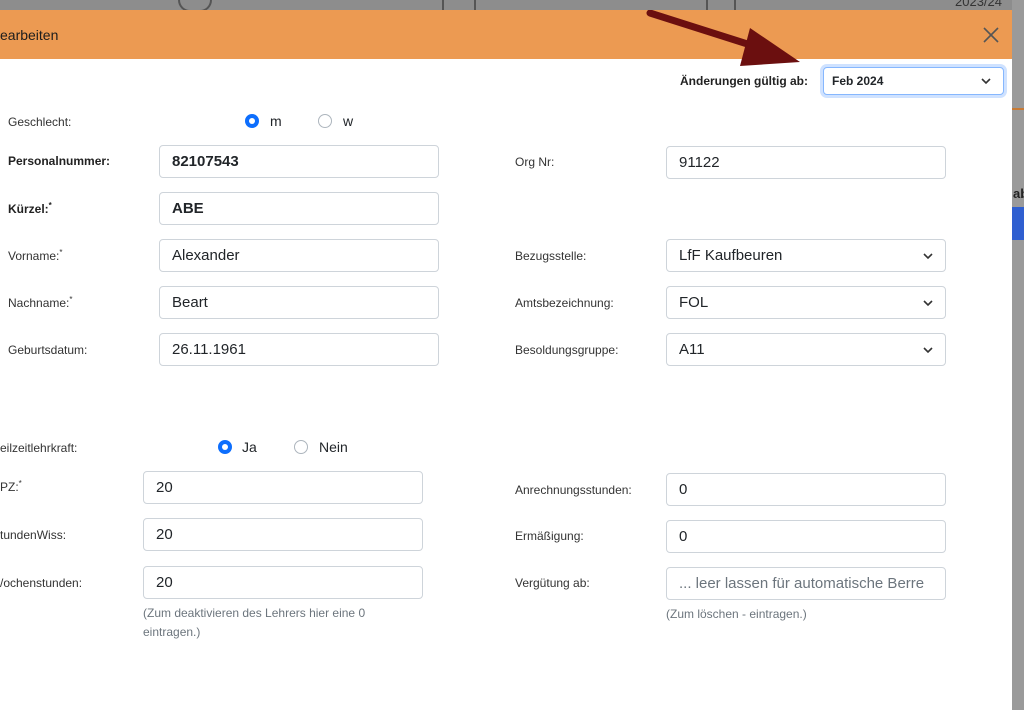 This screenshot has width=1024, height=710. I want to click on stunden-wiss-label: tundenWiss:, so click(33, 535).